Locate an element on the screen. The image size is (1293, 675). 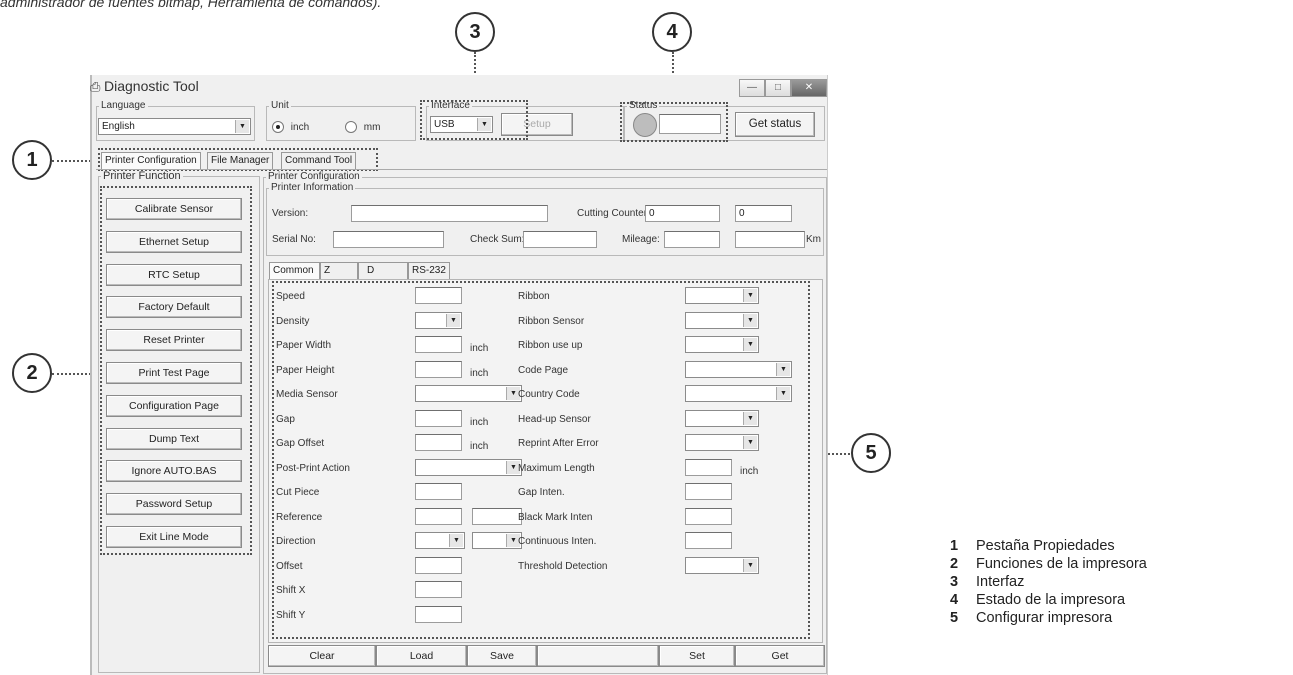
language-value: English is located at coordinates (118, 126).